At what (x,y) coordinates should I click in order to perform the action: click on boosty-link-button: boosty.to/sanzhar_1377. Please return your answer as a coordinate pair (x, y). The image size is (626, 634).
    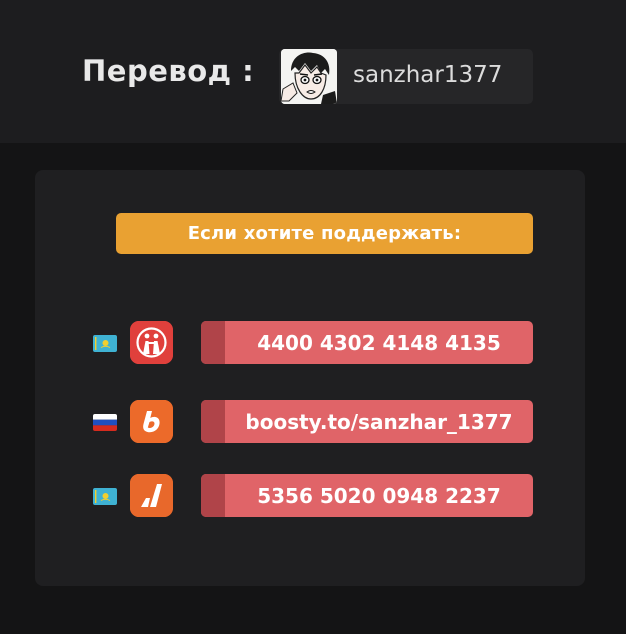
    Looking at the image, I should click on (367, 421).